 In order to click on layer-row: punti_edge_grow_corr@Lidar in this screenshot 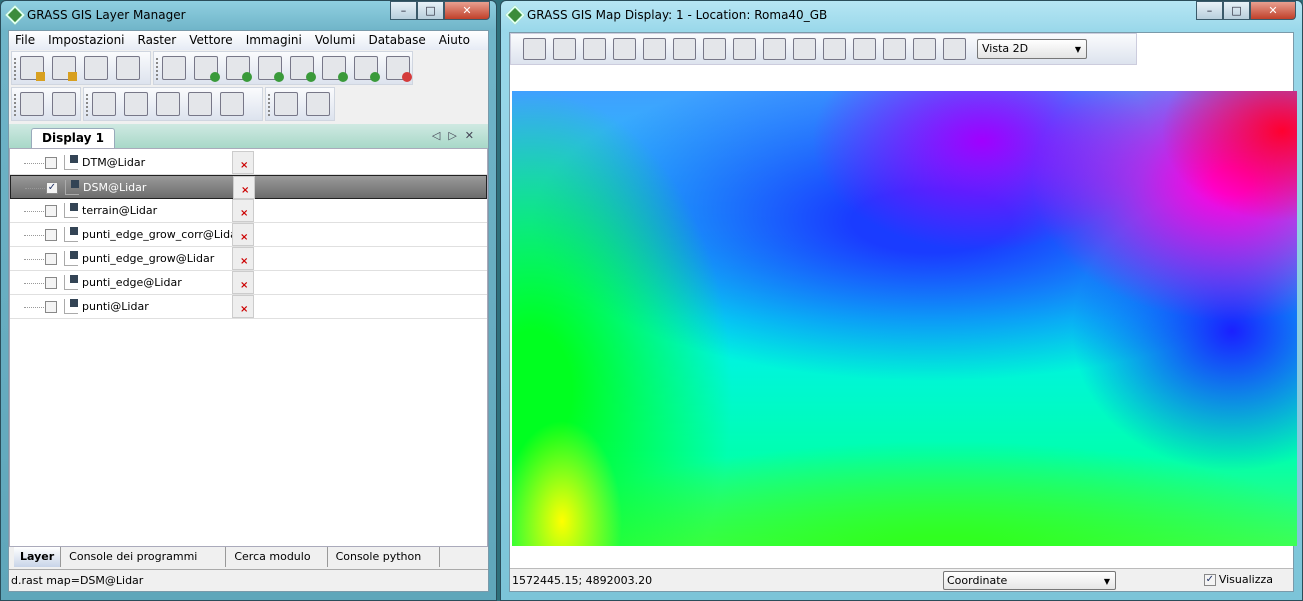, I will do `click(248, 235)`.